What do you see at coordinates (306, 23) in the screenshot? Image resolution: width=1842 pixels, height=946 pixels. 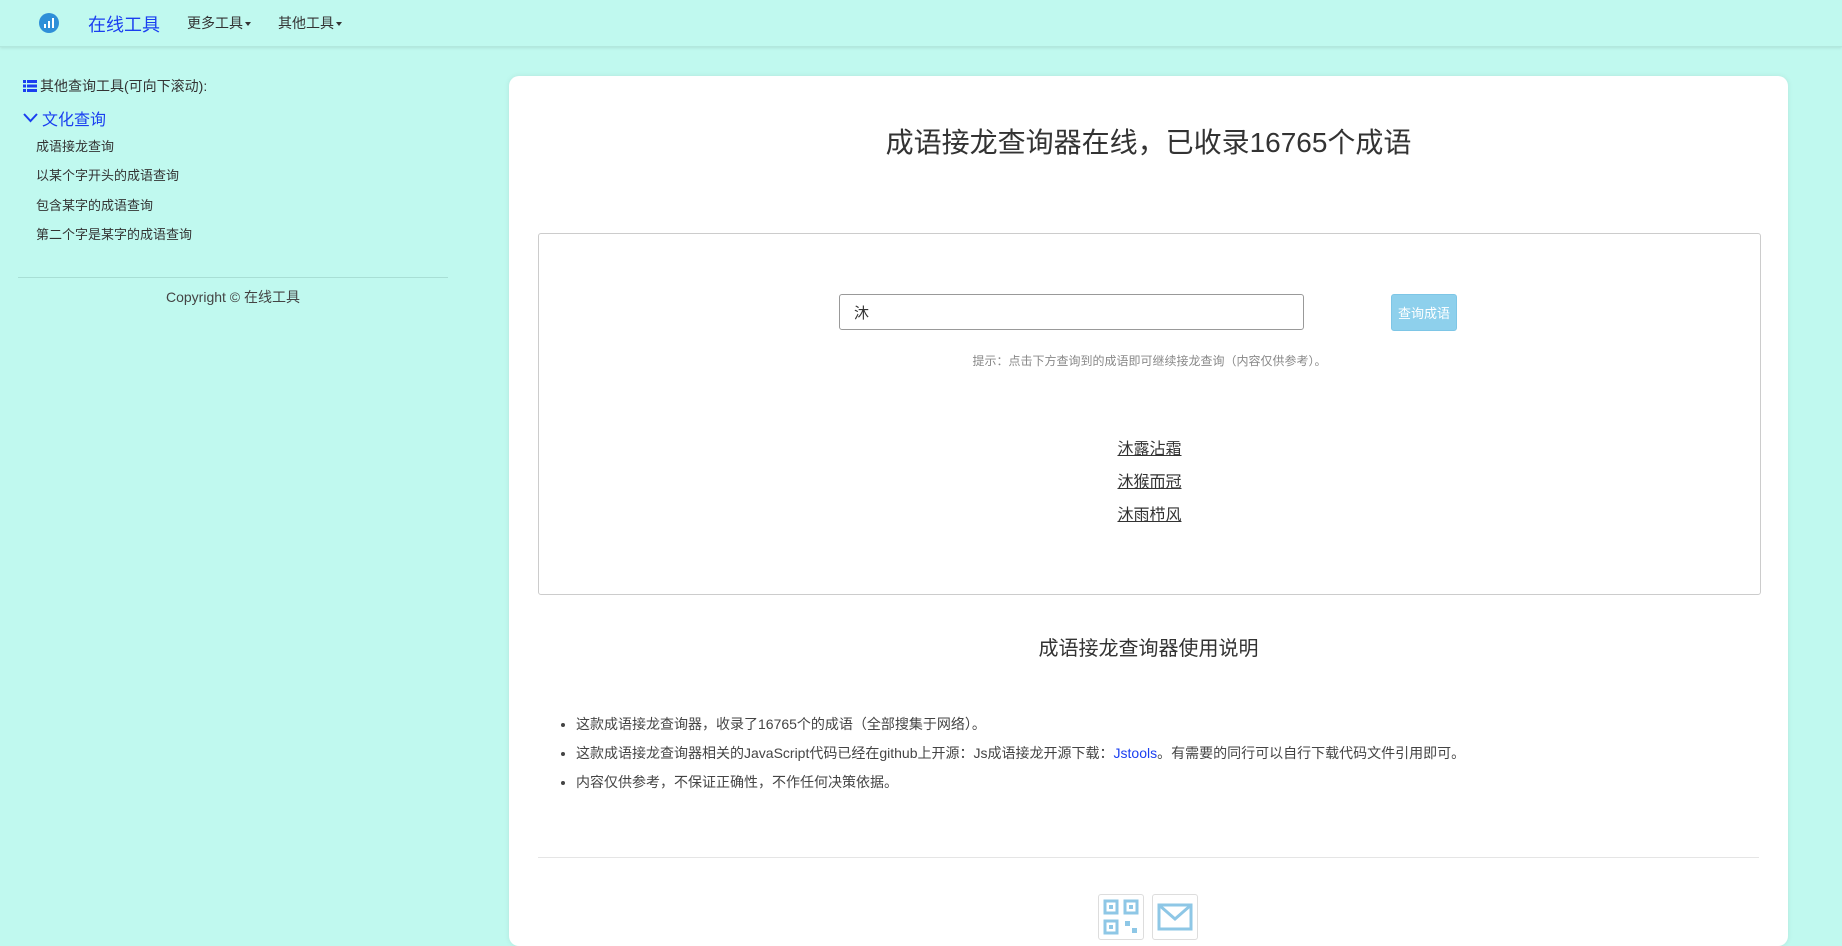 I see `nav-menu-other-label: 其他工具` at bounding box center [306, 23].